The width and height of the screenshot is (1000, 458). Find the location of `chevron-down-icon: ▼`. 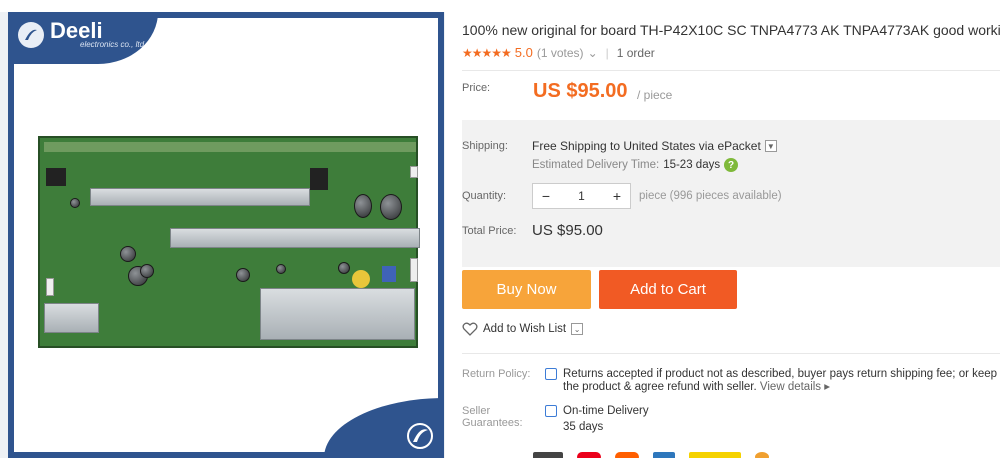

chevron-down-icon: ▼ is located at coordinates (770, 146).